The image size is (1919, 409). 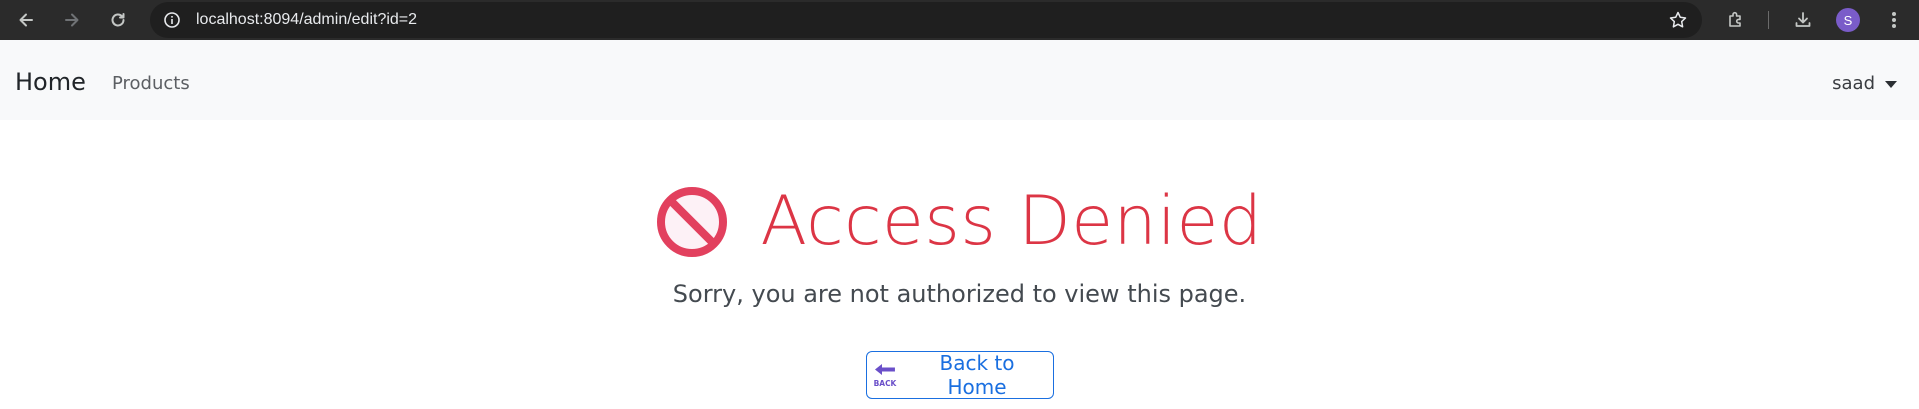 What do you see at coordinates (885, 383) in the screenshot?
I see `svg-text: BACK` at bounding box center [885, 383].